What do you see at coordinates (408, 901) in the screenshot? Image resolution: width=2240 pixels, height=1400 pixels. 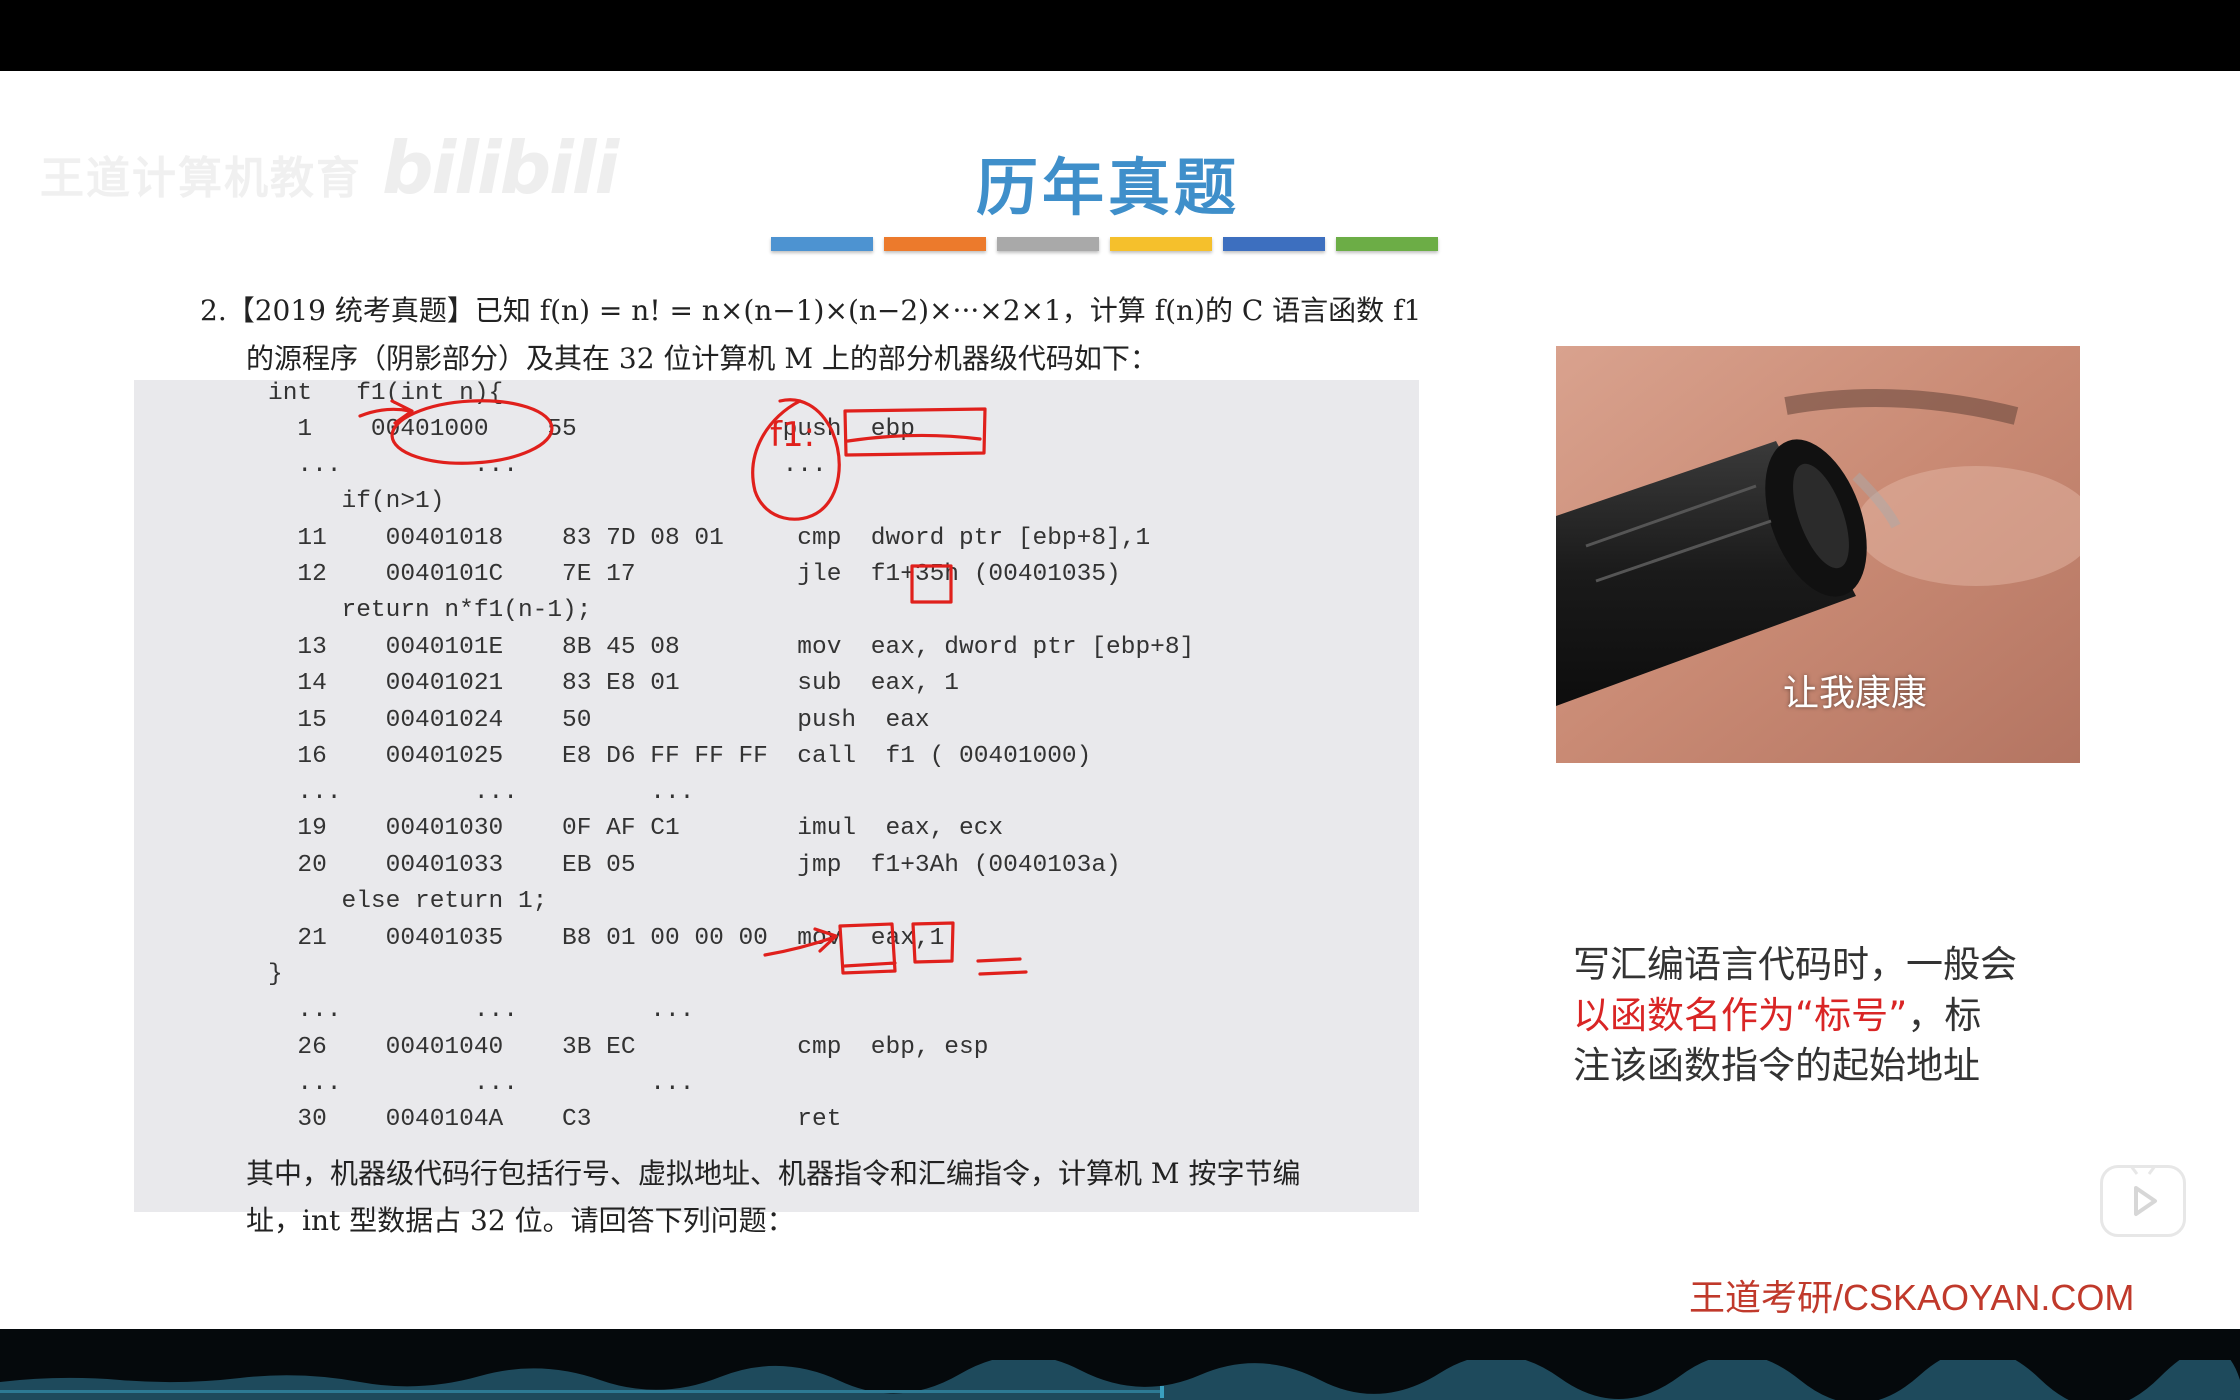 I see `code-line: else return 1;` at bounding box center [408, 901].